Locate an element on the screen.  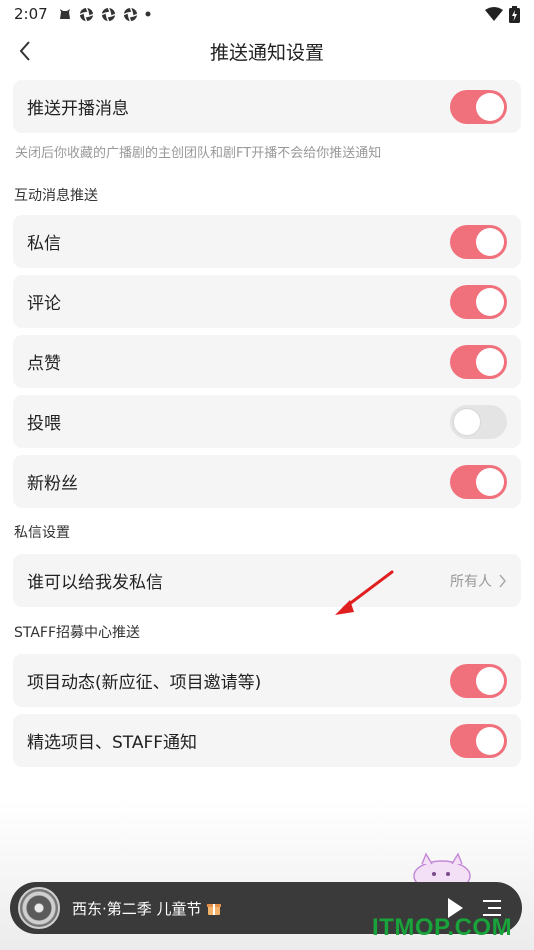
annotation-arrow-icon is located at coordinates (364, 592).